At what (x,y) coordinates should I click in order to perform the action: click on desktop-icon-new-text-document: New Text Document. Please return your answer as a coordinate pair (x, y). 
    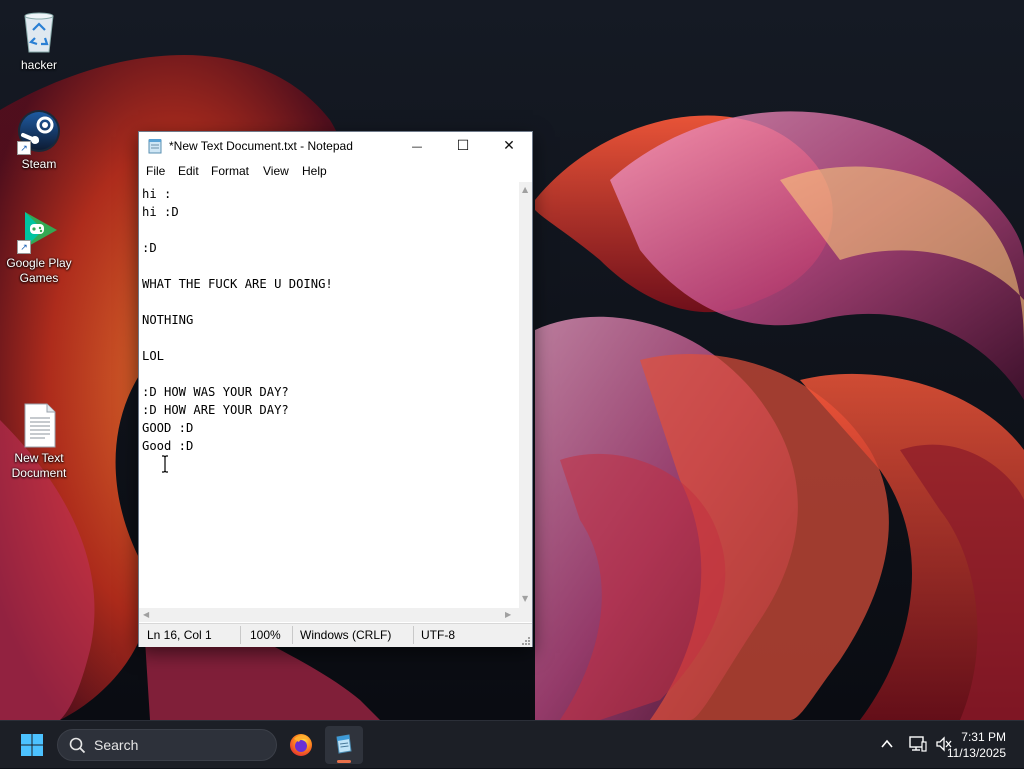
    Looking at the image, I should click on (39, 441).